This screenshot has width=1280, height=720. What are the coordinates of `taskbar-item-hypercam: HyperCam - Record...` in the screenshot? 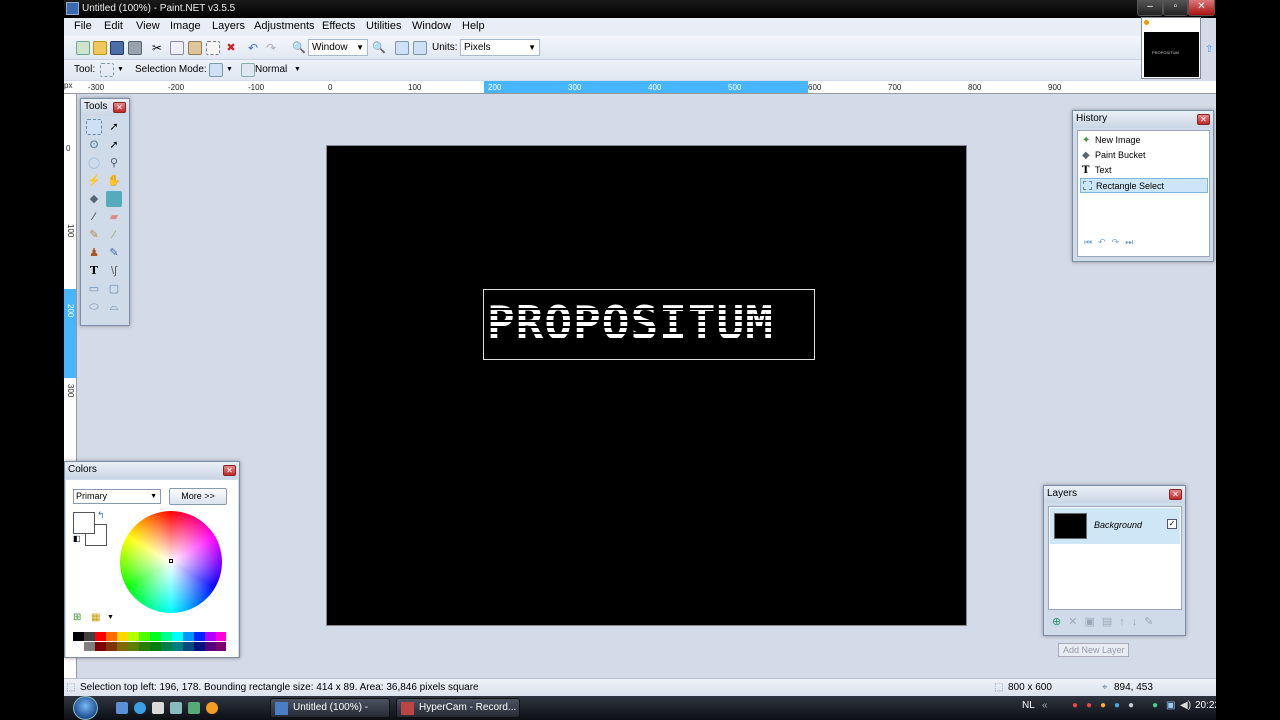 It's located at (458, 708).